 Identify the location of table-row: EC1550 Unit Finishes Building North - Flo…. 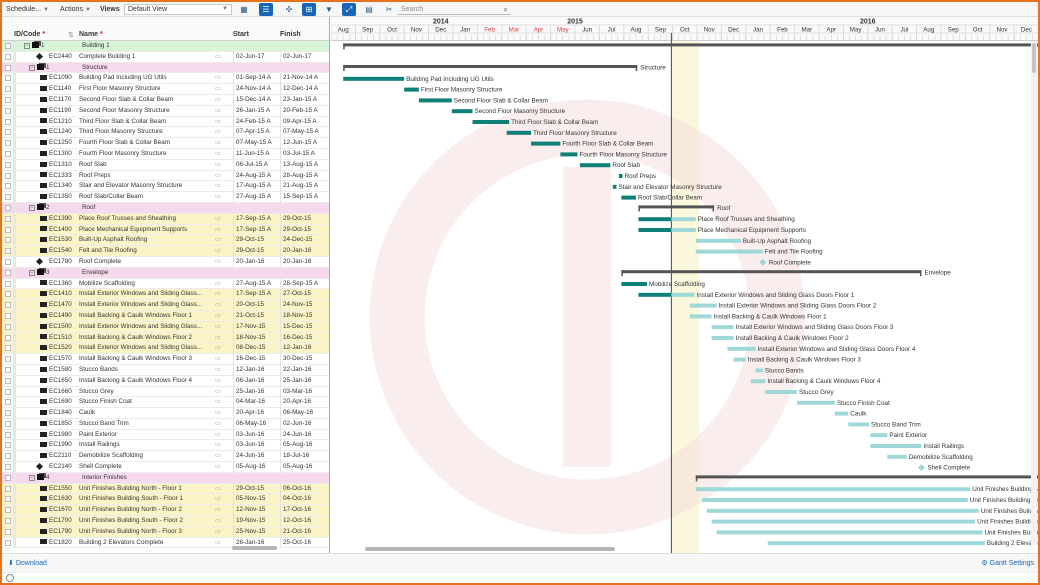
(165, 489).